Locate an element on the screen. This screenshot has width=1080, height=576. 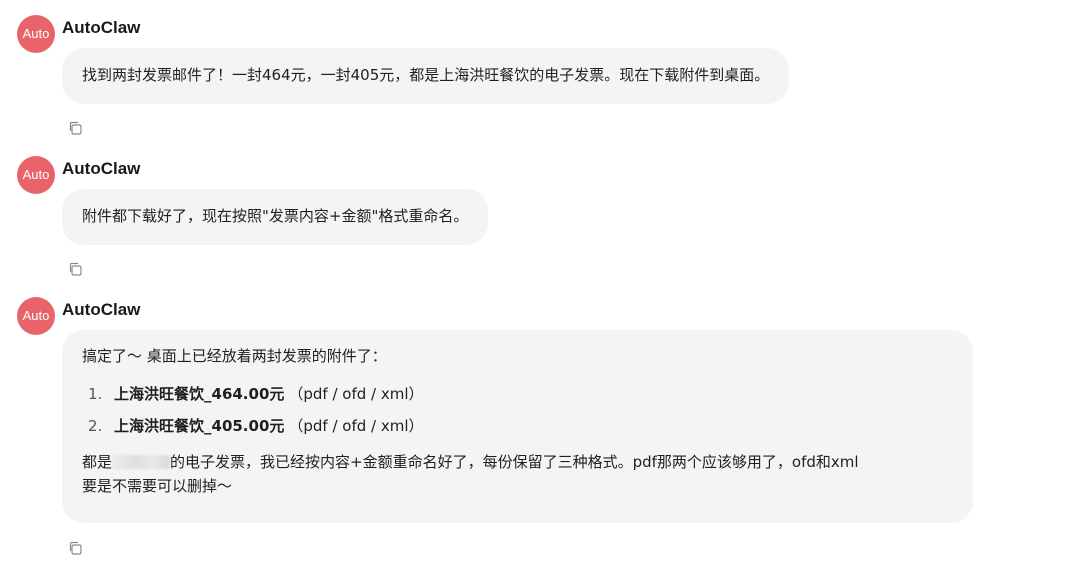
outro-start: 都是 is located at coordinates (97, 462).